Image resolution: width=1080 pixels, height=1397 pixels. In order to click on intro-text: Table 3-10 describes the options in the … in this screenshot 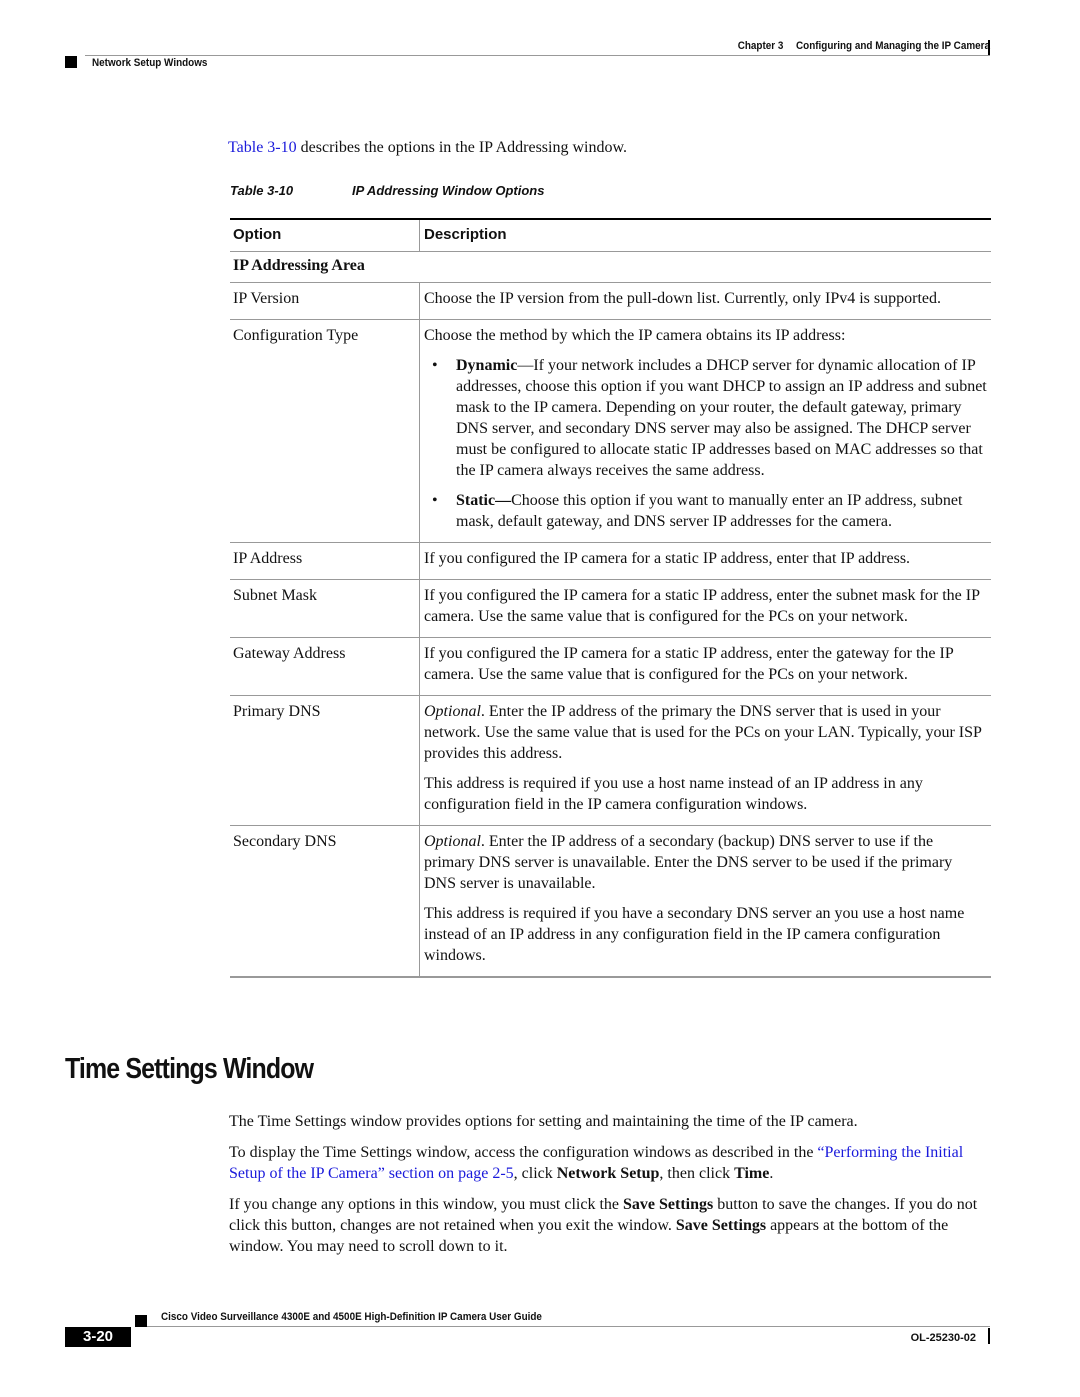, I will do `click(427, 148)`.